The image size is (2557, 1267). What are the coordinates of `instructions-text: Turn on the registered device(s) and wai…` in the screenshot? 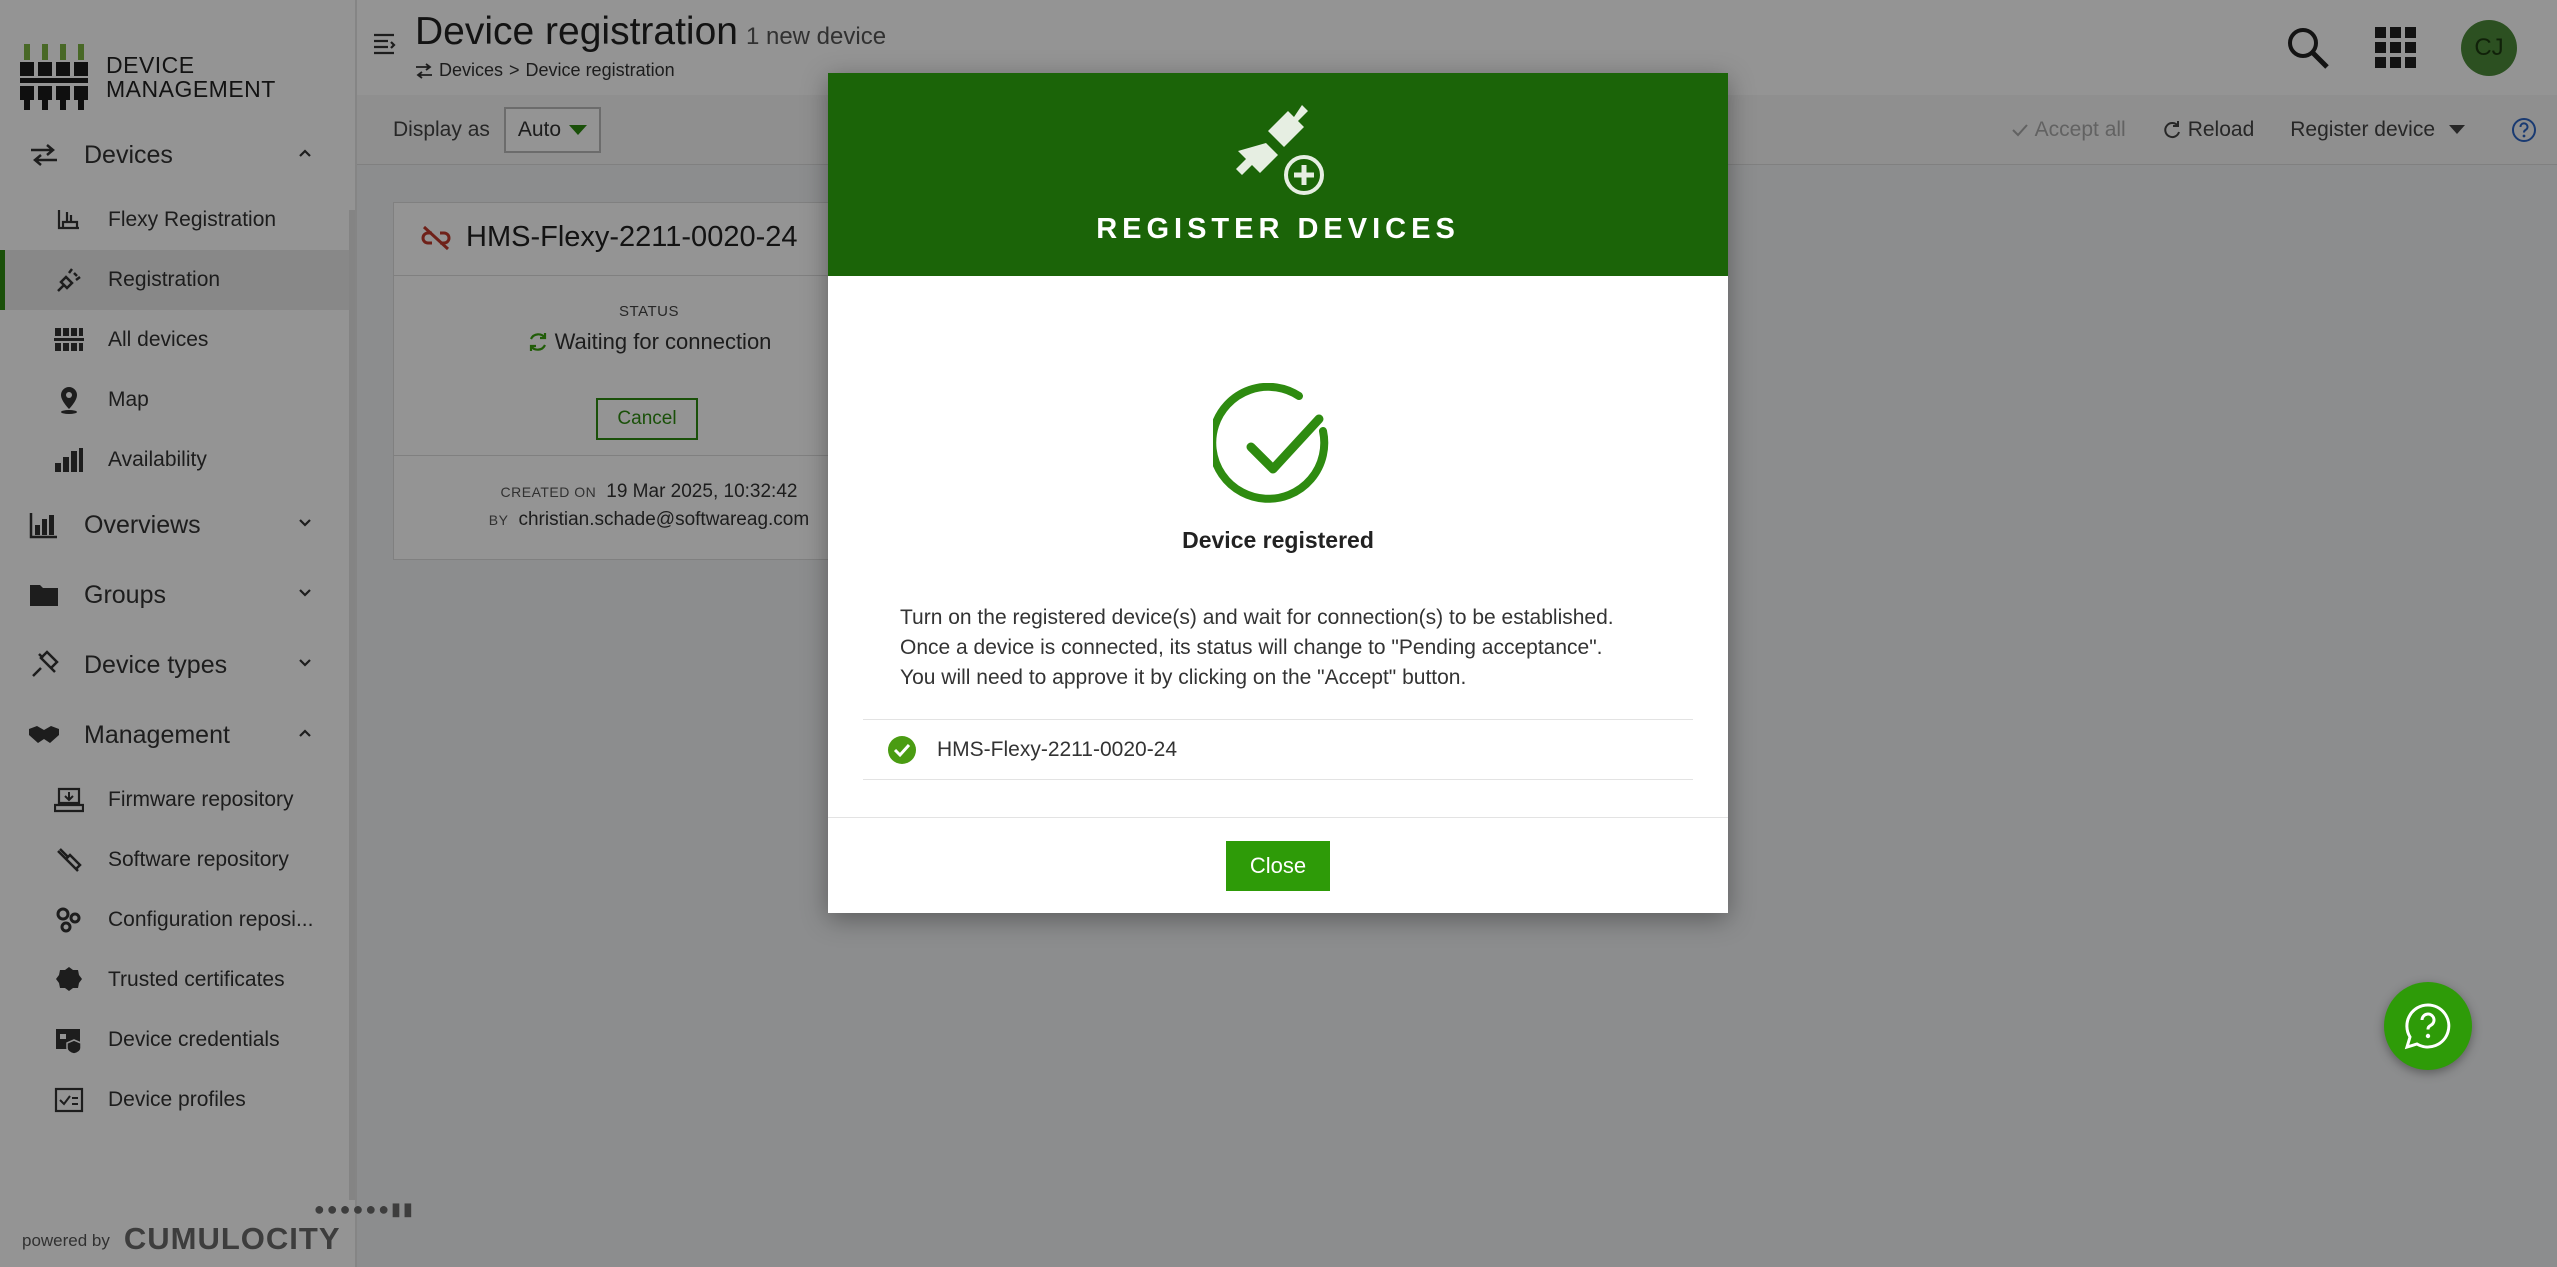 It's located at (1280, 648).